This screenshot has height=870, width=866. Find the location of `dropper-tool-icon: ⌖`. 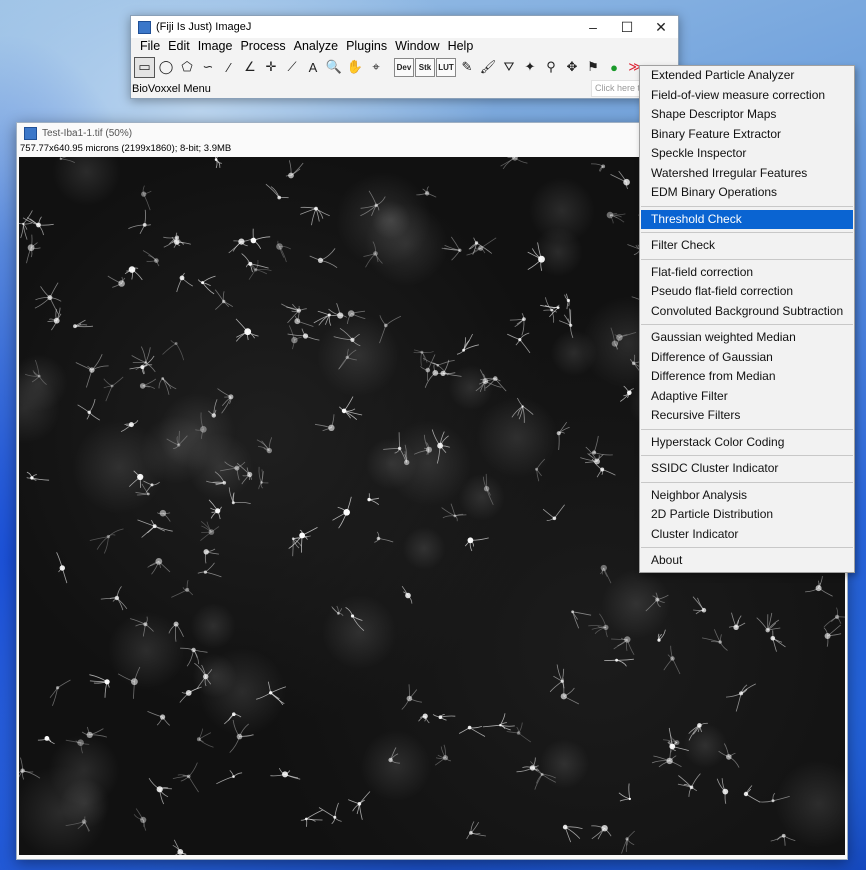

dropper-tool-icon: ⌖ is located at coordinates (376, 67).